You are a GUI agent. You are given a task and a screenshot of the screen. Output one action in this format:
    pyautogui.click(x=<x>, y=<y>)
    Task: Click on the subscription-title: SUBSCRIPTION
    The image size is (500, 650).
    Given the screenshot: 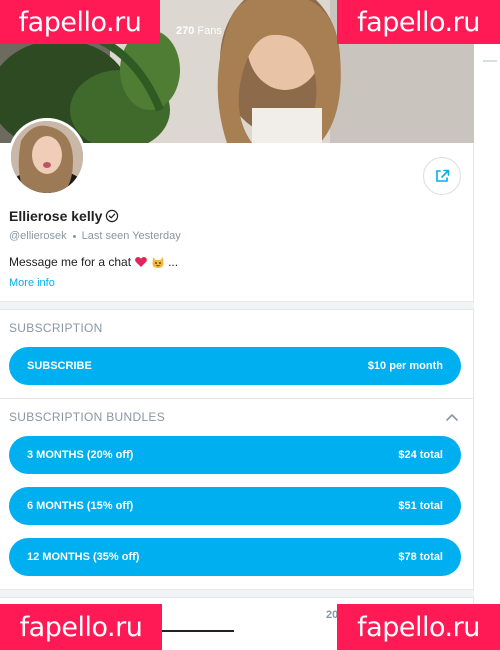 What is the action you would take?
    pyautogui.click(x=56, y=328)
    